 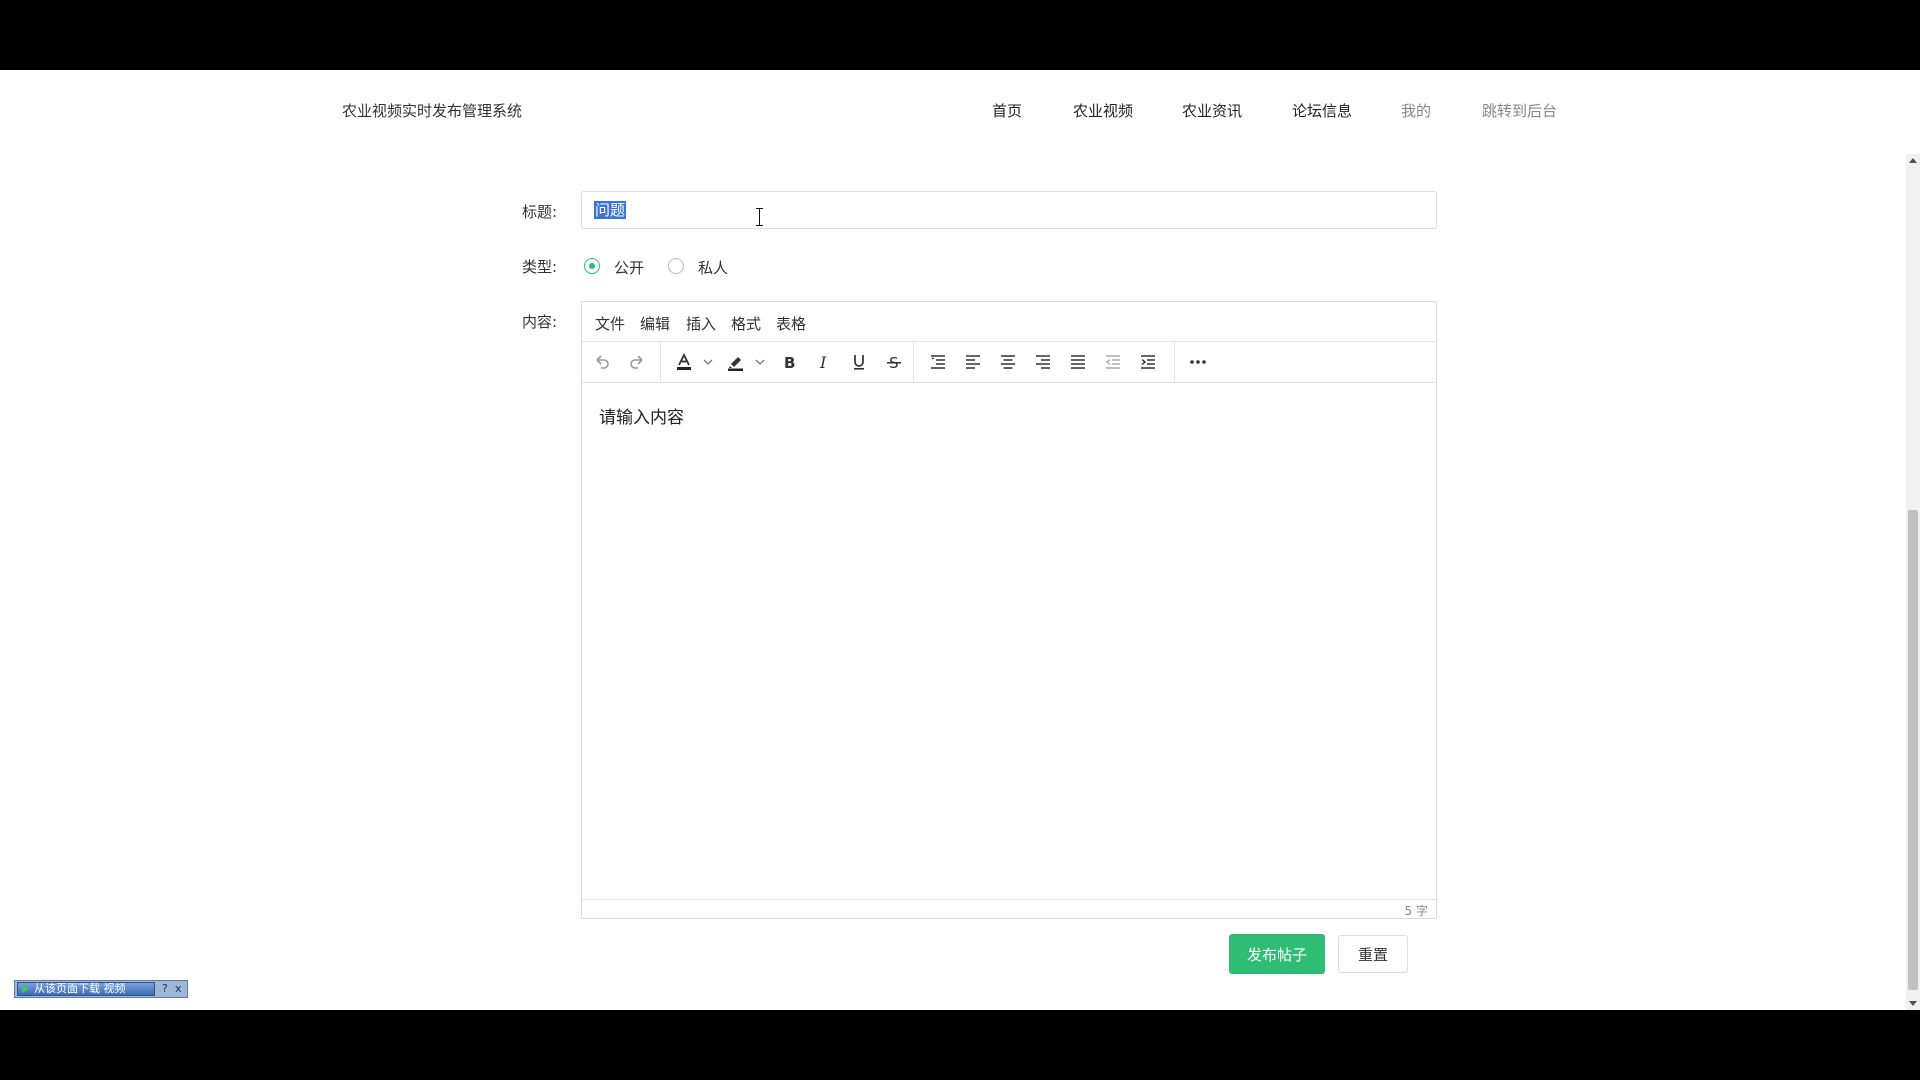 I want to click on menu-edit: 编辑, so click(x=655, y=323).